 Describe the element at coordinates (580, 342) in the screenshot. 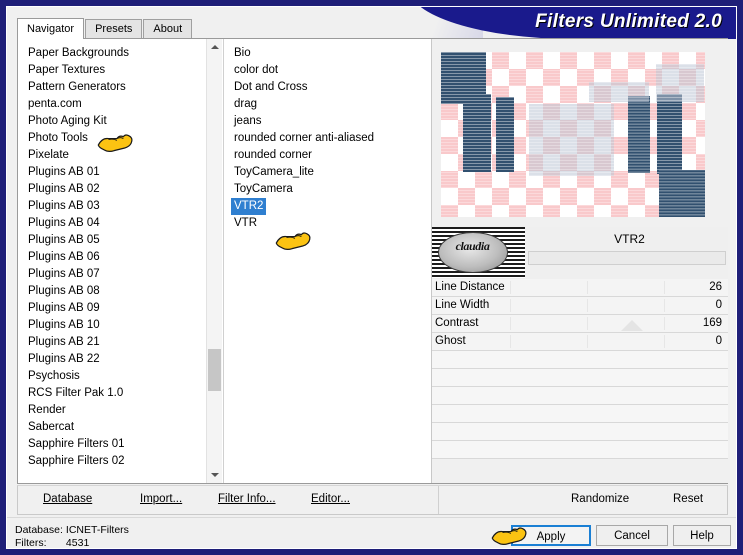

I see `param-row: Ghost 0` at that location.